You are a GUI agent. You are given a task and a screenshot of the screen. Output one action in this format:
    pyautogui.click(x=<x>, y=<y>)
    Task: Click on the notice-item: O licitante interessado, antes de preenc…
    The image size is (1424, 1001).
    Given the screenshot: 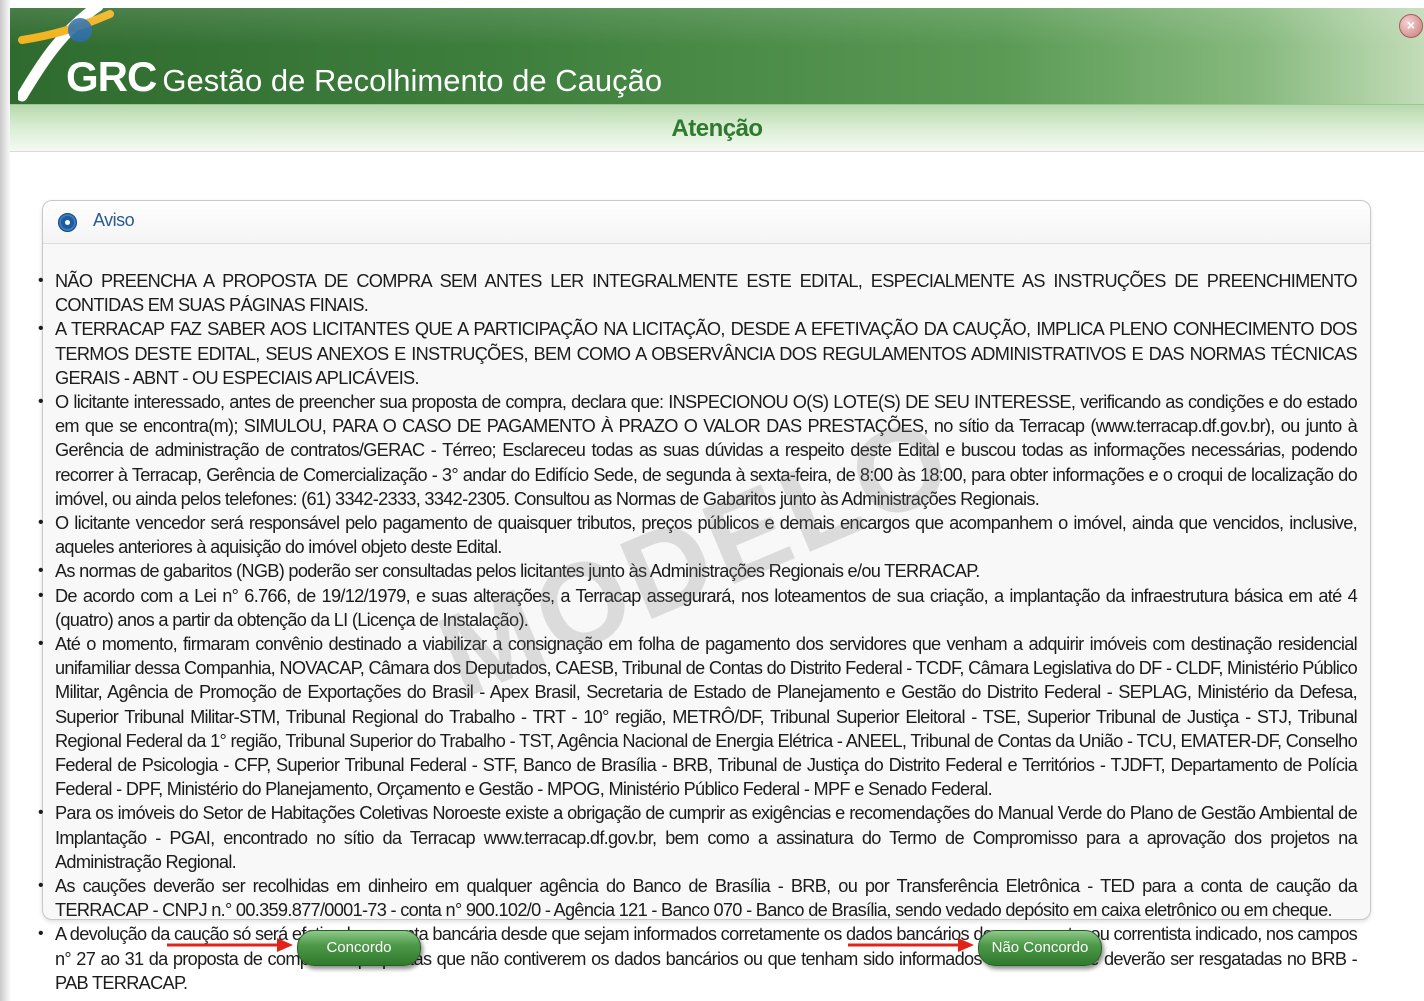 What is the action you would take?
    pyautogui.click(x=696, y=450)
    